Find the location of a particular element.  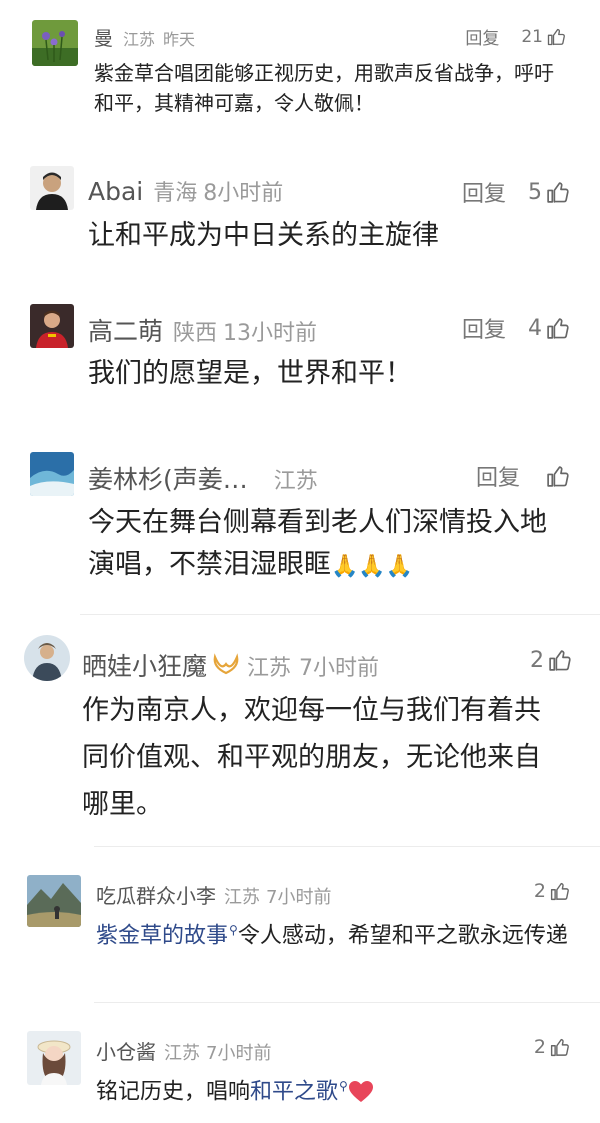

username: 高二萌 is located at coordinates (125, 330).